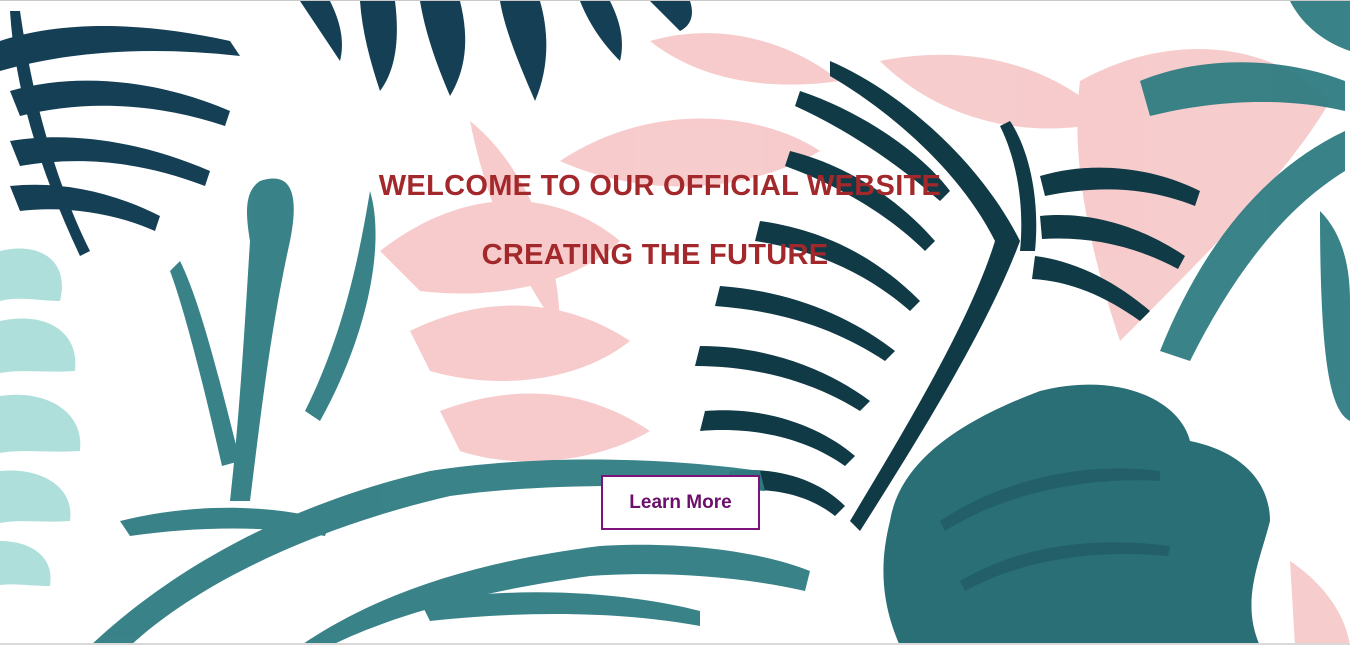 The image size is (1350, 645). Describe the element at coordinates (660, 186) in the screenshot. I see `welcome-headline: WELCOME TO OUR OFFICIAL WEBSITE` at that location.